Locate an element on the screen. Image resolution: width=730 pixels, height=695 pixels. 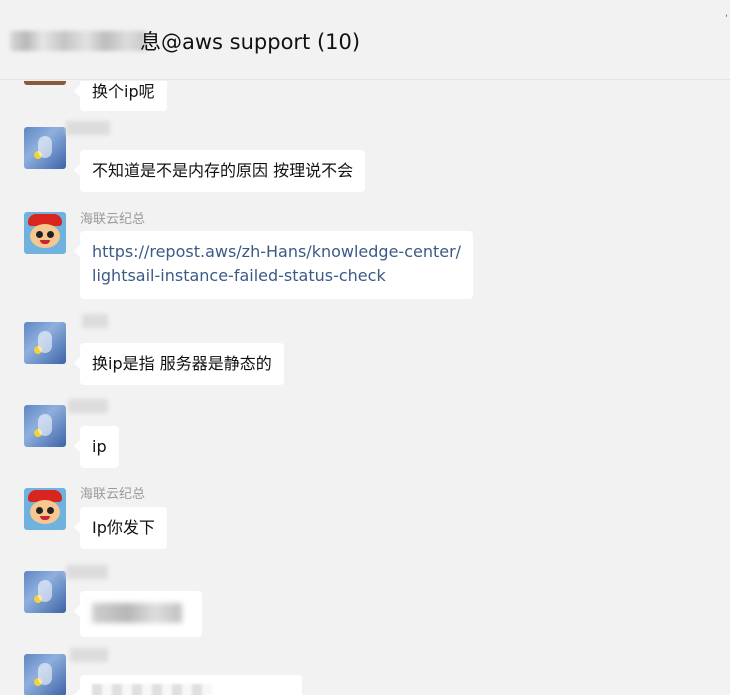
message-bubble: 不知道是不是内存的原因 按理说不会 is located at coordinates (219, 171).